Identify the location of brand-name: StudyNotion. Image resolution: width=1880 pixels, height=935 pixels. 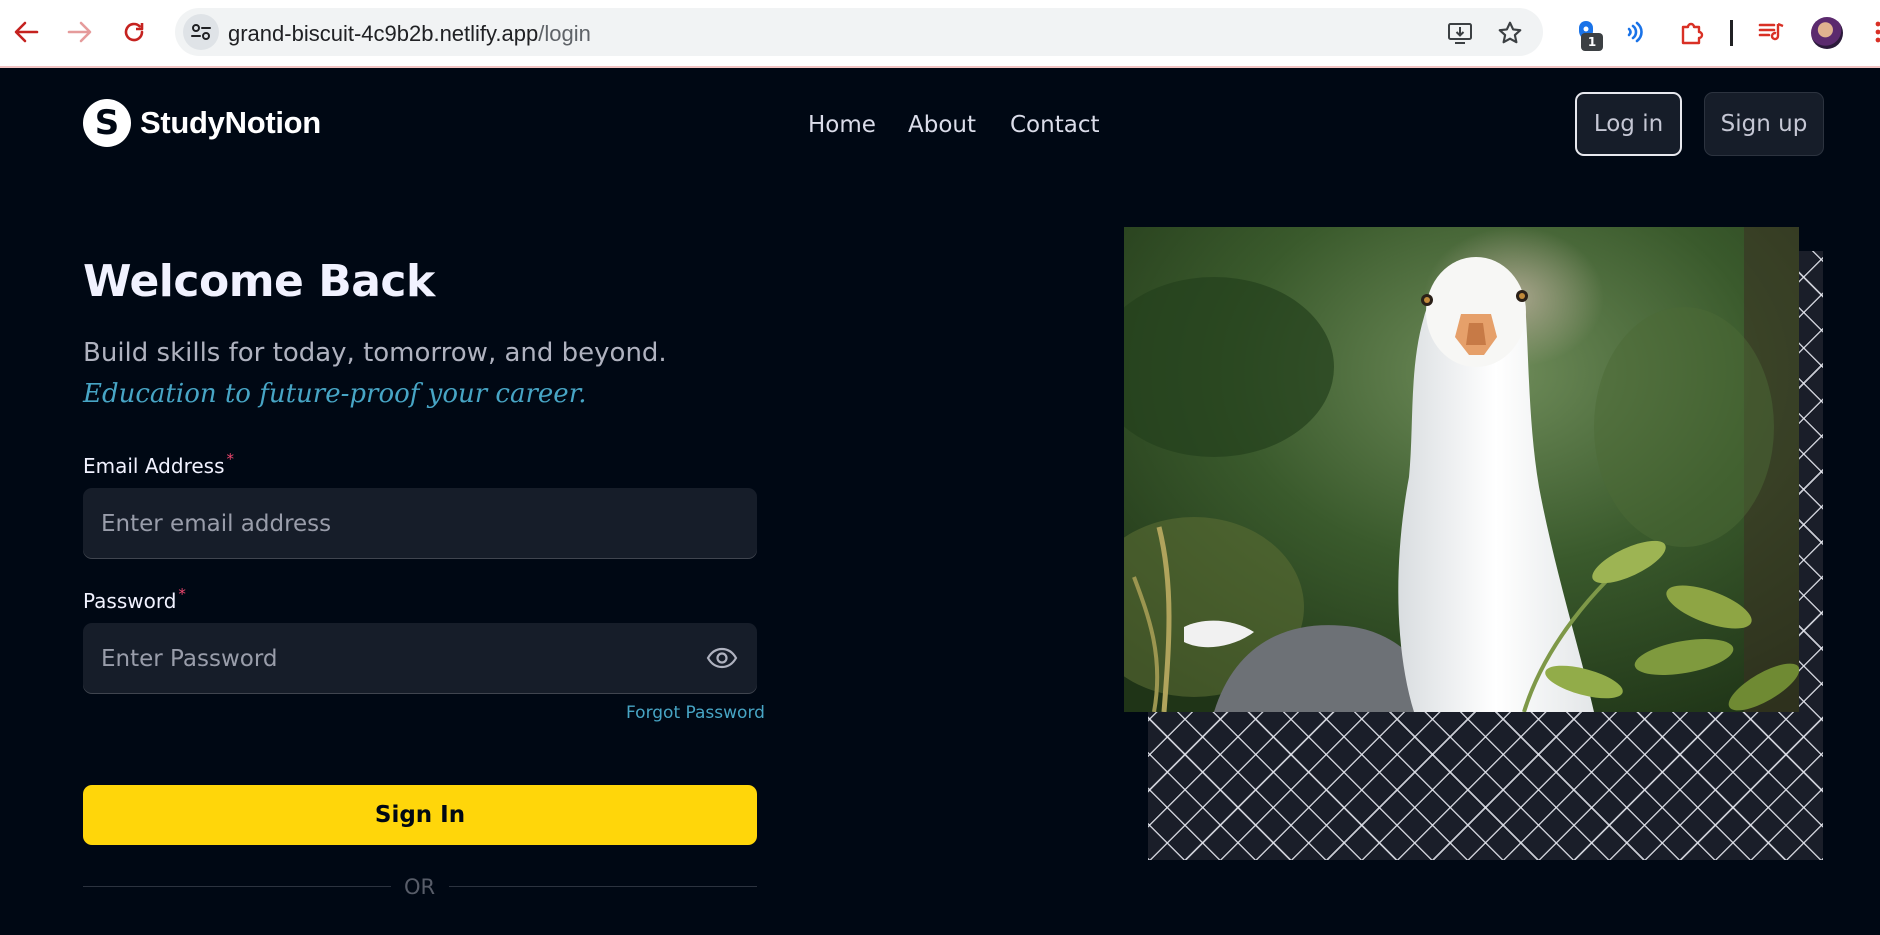
(230, 122).